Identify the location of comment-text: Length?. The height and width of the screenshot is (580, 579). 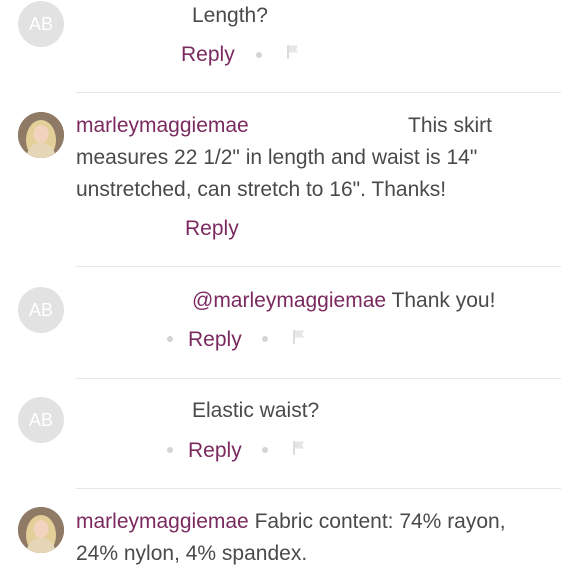
(230, 15).